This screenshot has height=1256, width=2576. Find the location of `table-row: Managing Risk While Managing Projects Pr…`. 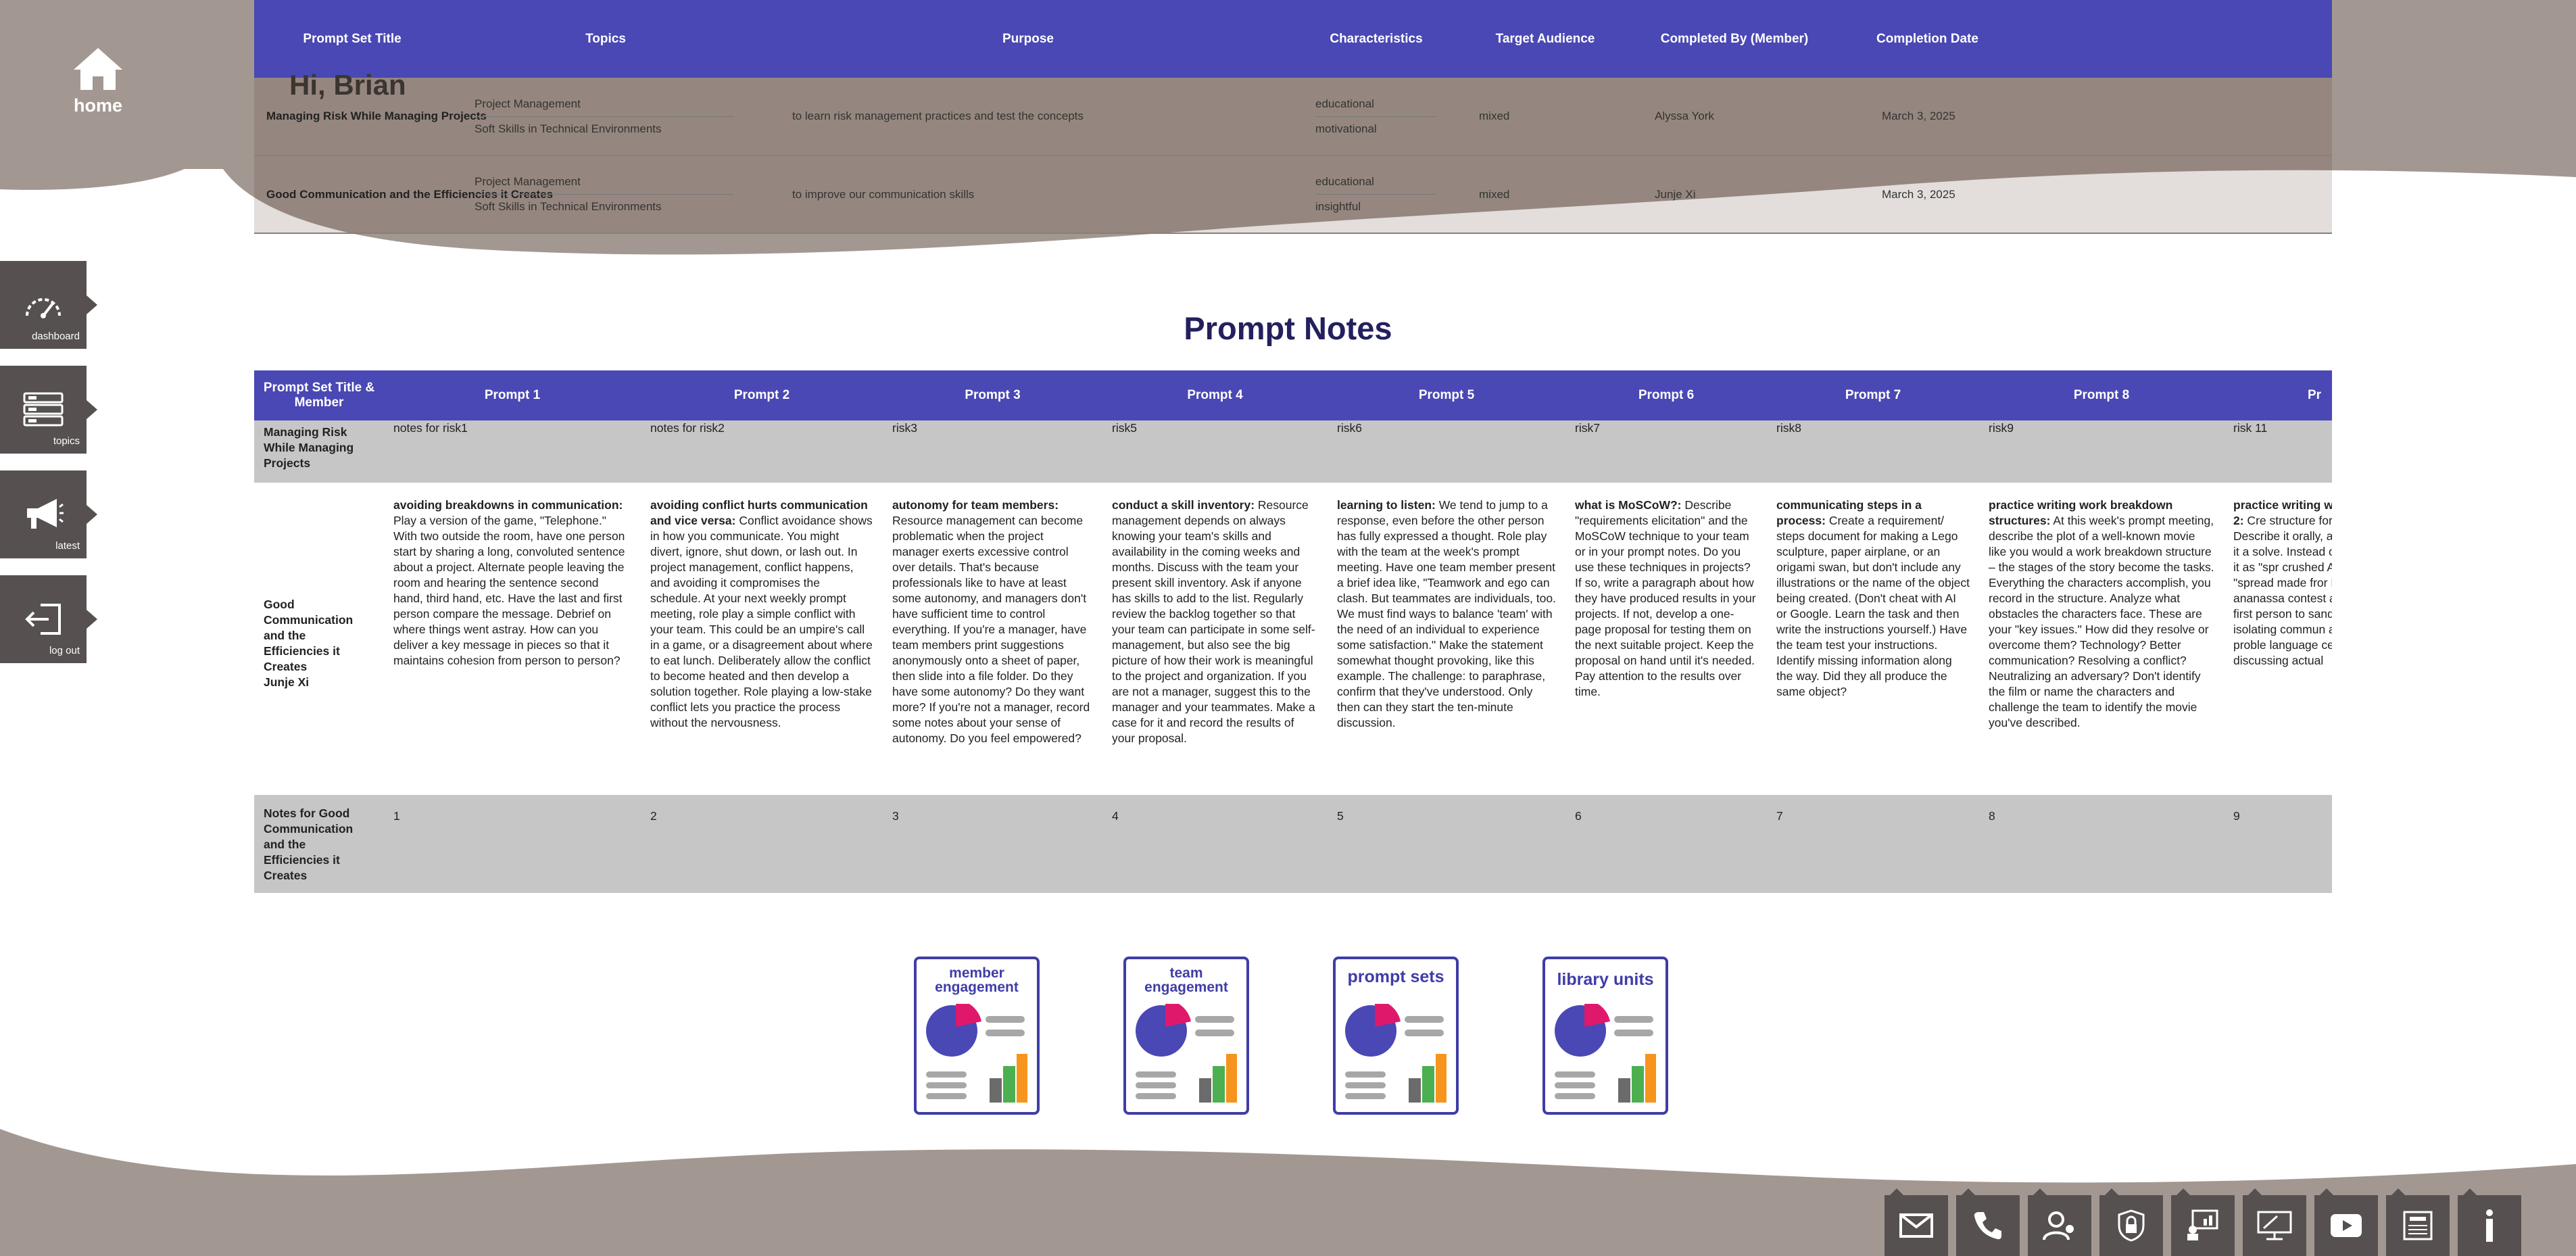

table-row: Managing Risk While Managing Projects Pr… is located at coordinates (1293, 117).